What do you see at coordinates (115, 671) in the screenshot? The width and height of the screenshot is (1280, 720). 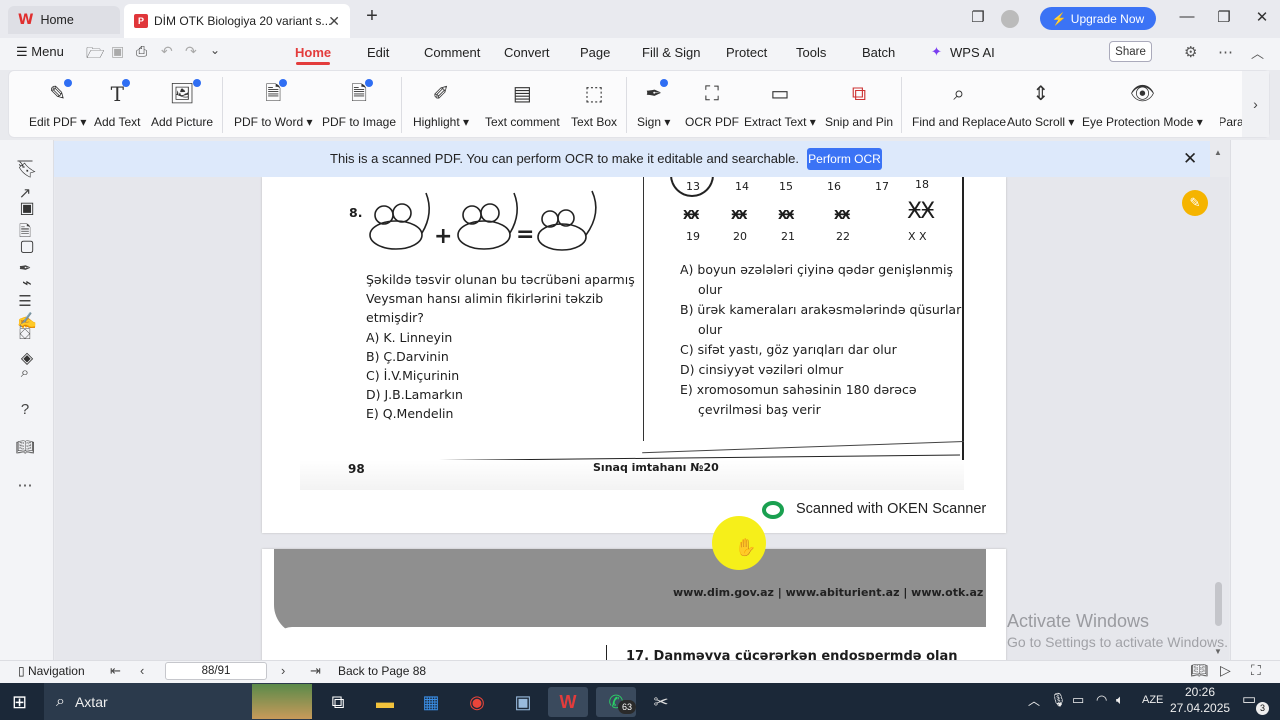 I see `first-page-icon: ⇤` at bounding box center [115, 671].